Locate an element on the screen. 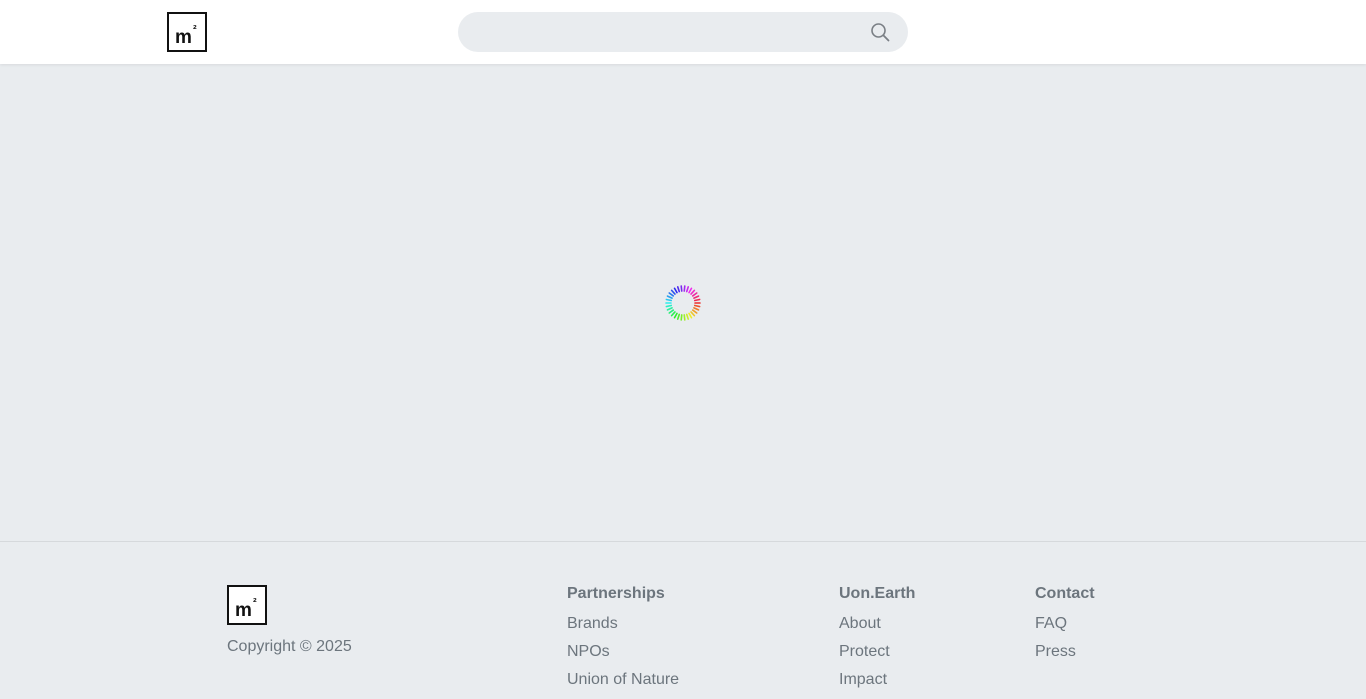 Image resolution: width=1366 pixels, height=699 pixels. header-logo: m ² is located at coordinates (187, 32).